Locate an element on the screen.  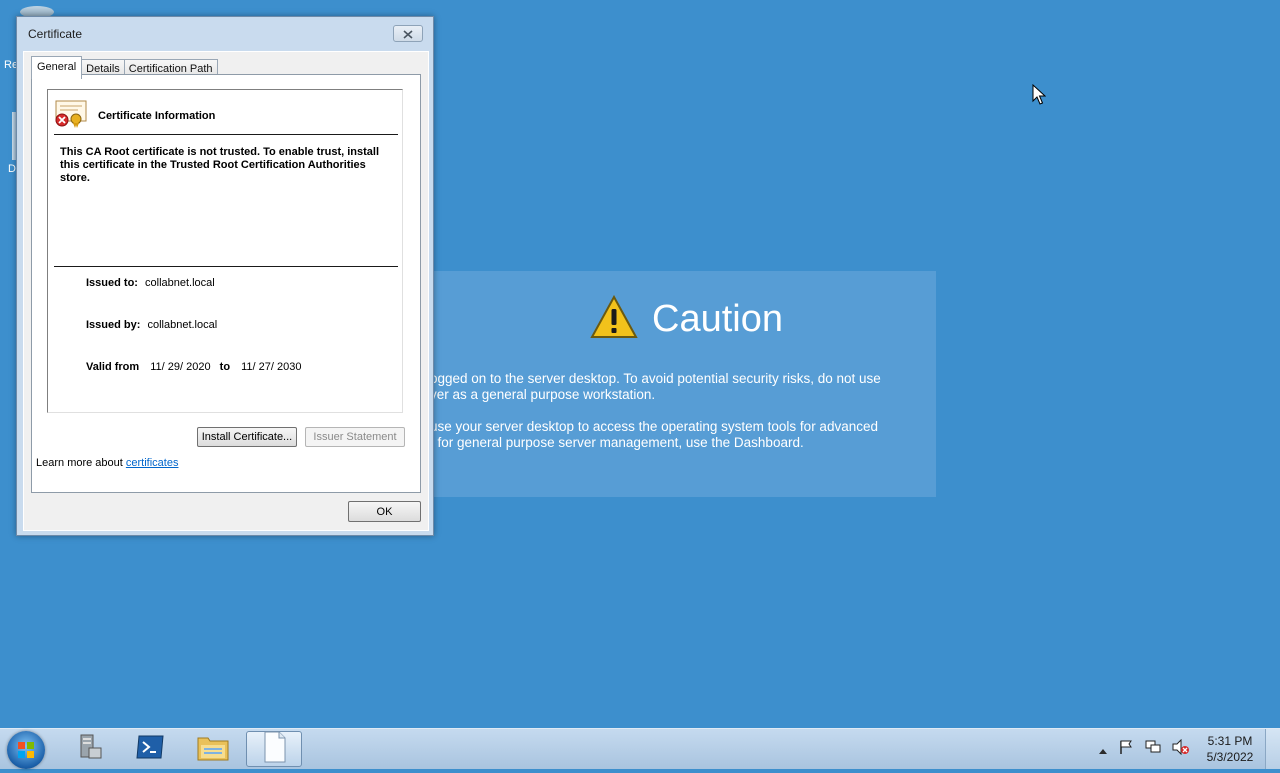
folder-icon is located at coordinates (213, 749).